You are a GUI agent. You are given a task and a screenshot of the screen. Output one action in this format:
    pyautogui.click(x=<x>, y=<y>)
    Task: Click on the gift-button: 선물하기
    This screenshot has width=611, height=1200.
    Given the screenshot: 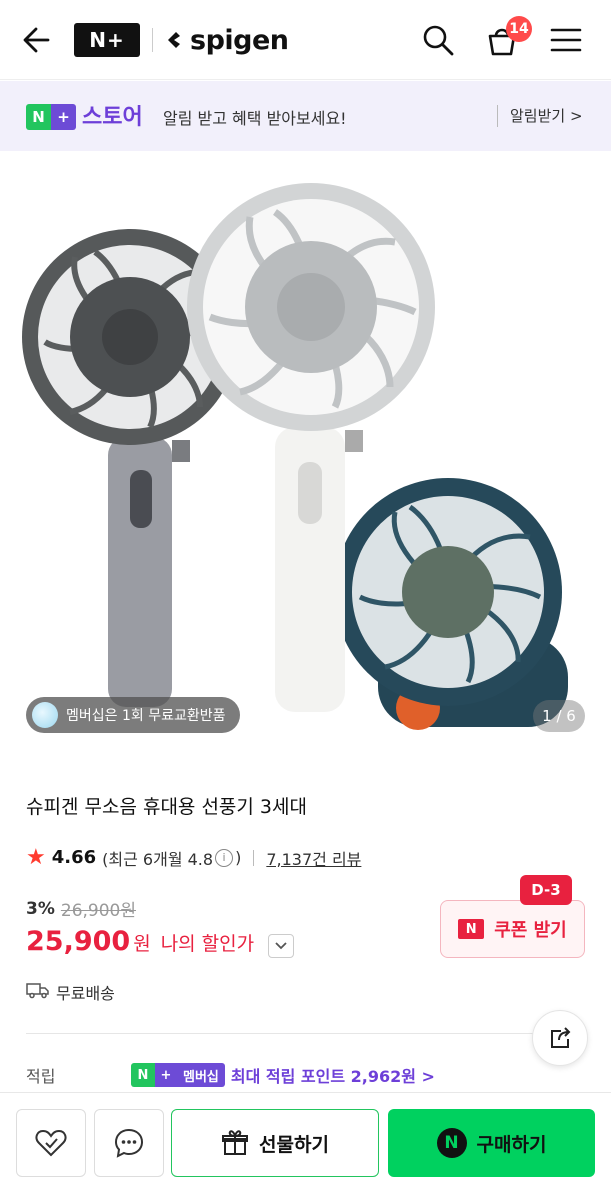 What is the action you would take?
    pyautogui.click(x=275, y=1143)
    